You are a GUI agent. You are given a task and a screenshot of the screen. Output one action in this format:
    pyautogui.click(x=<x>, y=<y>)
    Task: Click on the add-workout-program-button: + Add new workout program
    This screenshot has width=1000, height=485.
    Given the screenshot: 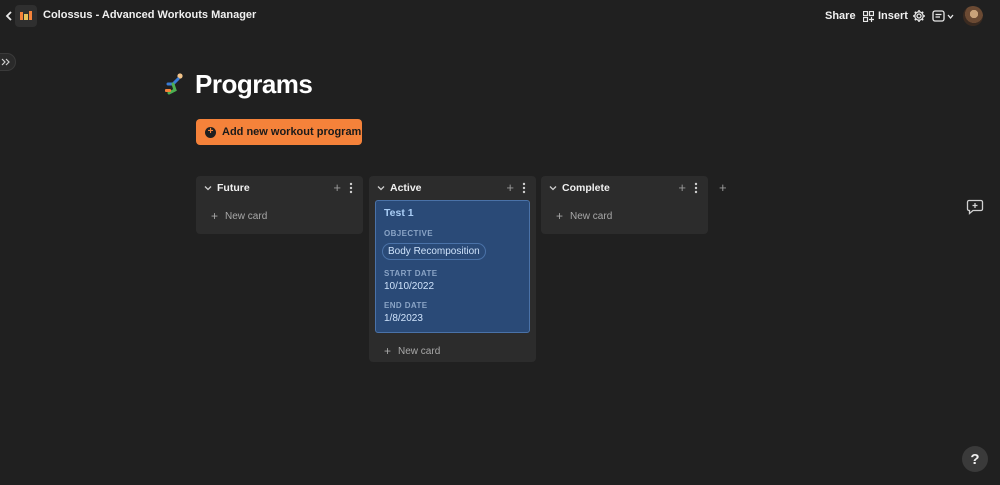 What is the action you would take?
    pyautogui.click(x=279, y=132)
    